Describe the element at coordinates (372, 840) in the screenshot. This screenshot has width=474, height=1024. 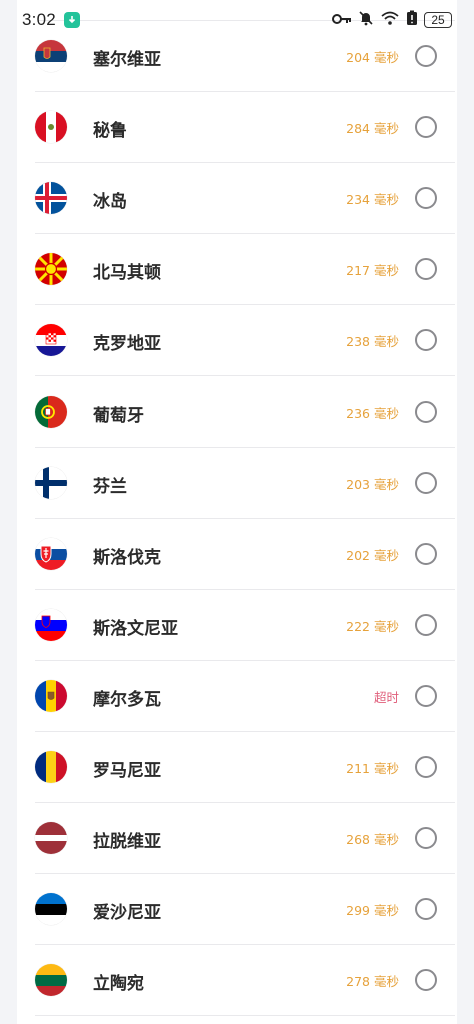
I see `server-latency: 268 毫秒` at that location.